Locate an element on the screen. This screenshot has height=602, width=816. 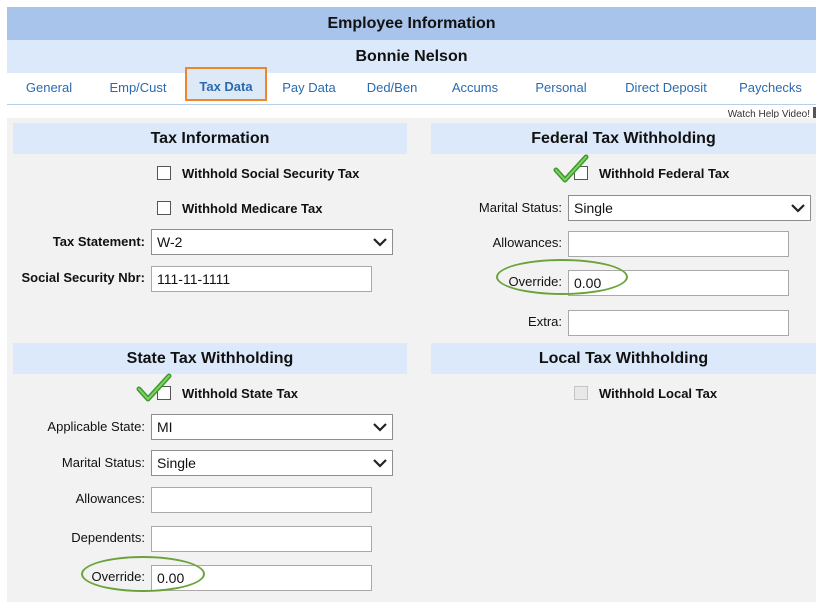
applicable-state-value: MI is located at coordinates (165, 427).